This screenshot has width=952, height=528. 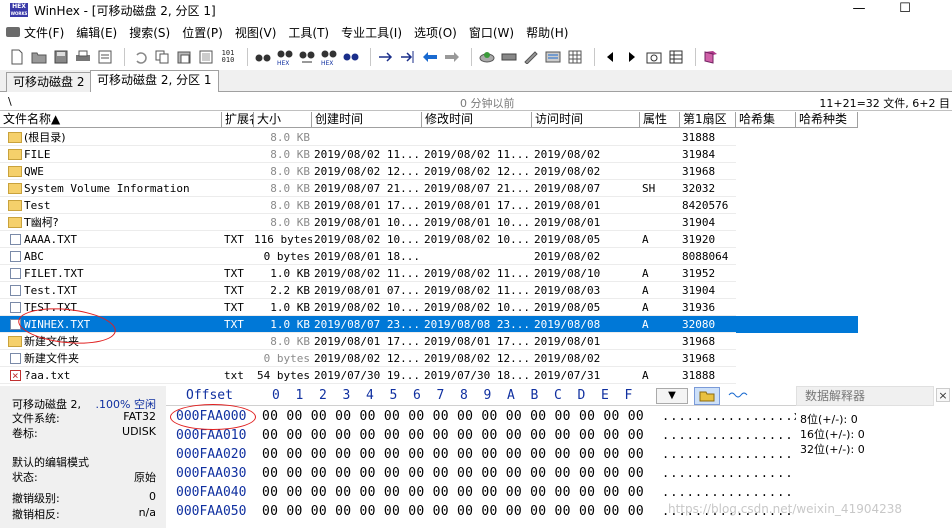 I want to click on dropdown-arrow-icon: ▼, so click(x=672, y=396).